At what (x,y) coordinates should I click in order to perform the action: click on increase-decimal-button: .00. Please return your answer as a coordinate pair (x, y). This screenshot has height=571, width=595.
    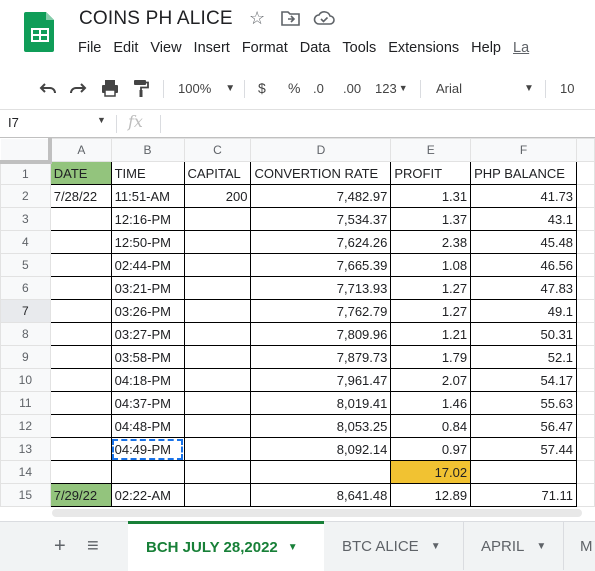
    Looking at the image, I should click on (352, 88).